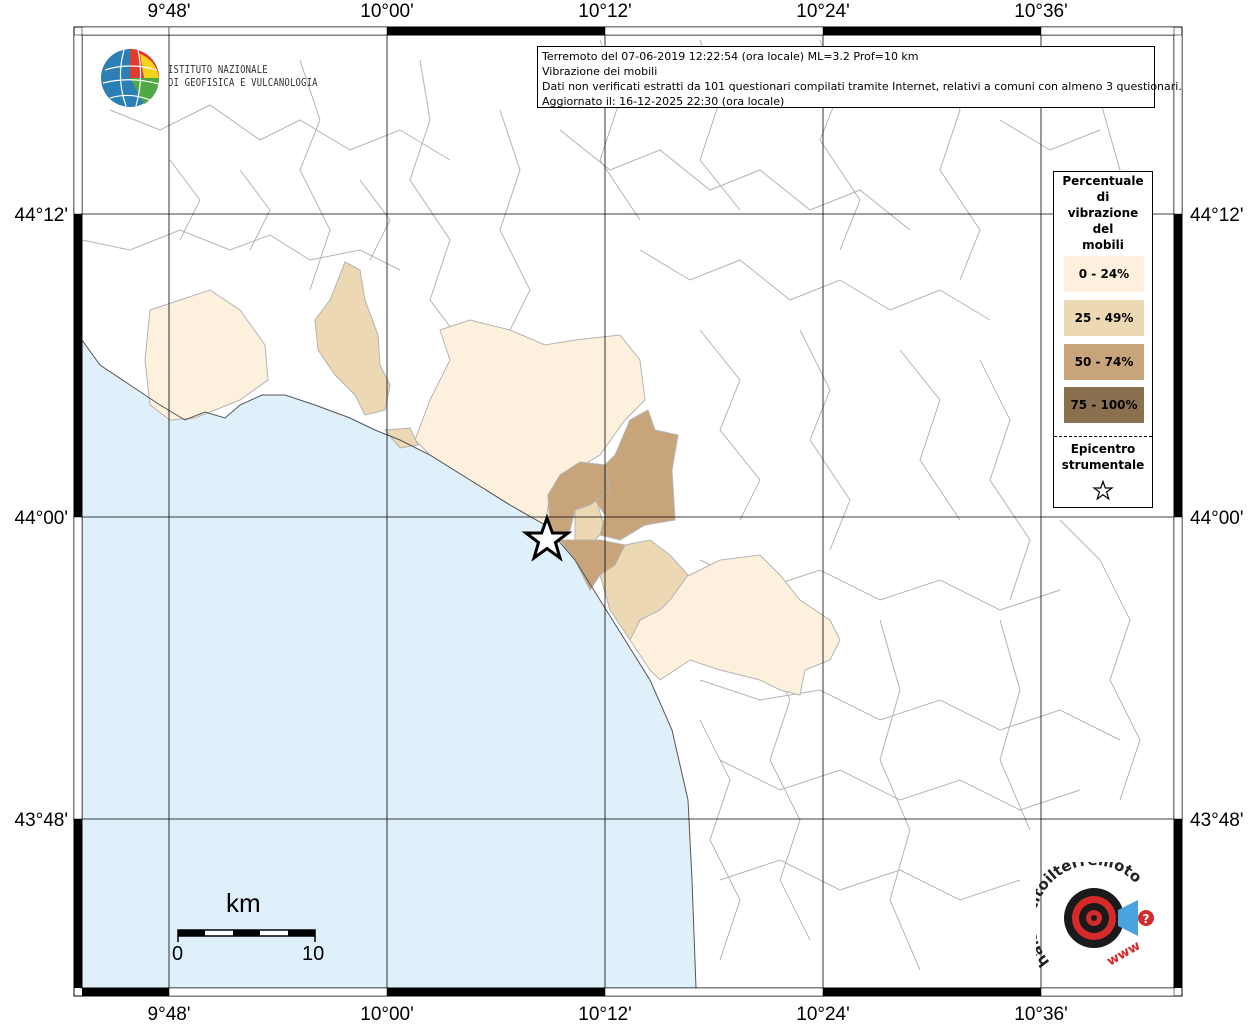  I want to click on lon-label-top-1: 9°48', so click(169, 11).